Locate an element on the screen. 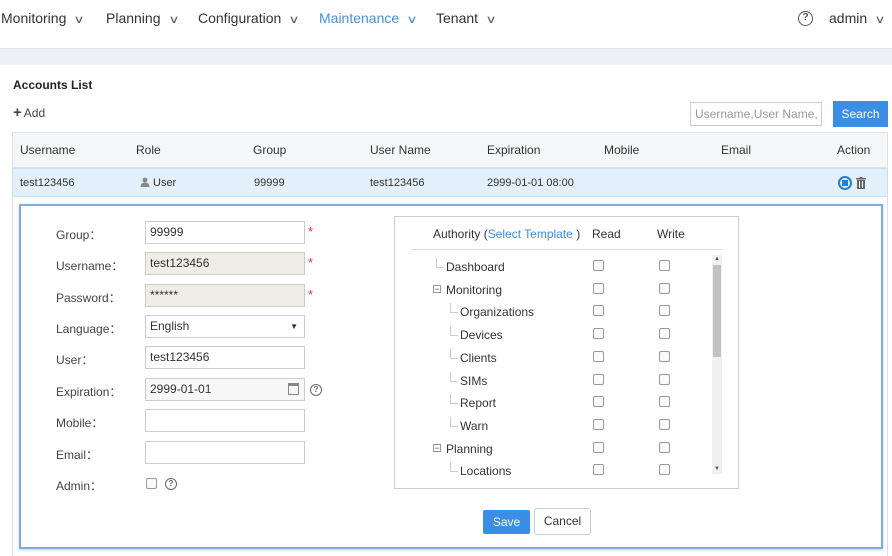 This screenshot has height=556, width=892. expiration-value: 2999-01-01 is located at coordinates (181, 389).